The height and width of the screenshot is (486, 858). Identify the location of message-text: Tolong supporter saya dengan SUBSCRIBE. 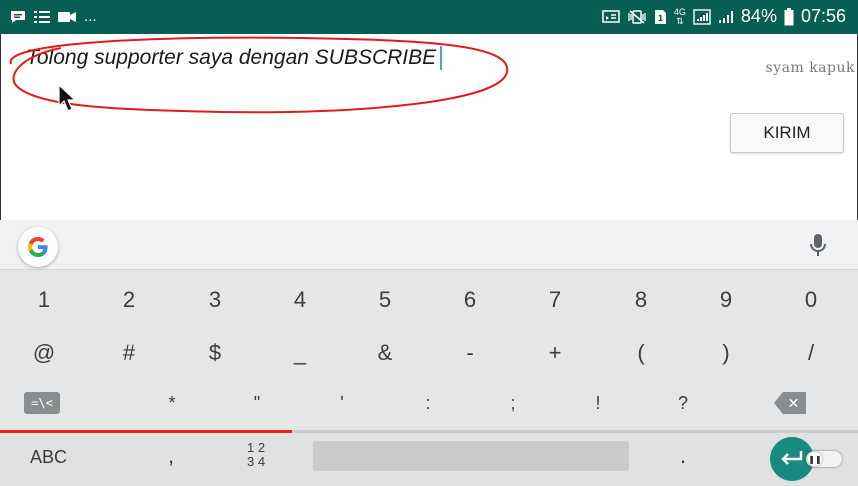
(231, 57).